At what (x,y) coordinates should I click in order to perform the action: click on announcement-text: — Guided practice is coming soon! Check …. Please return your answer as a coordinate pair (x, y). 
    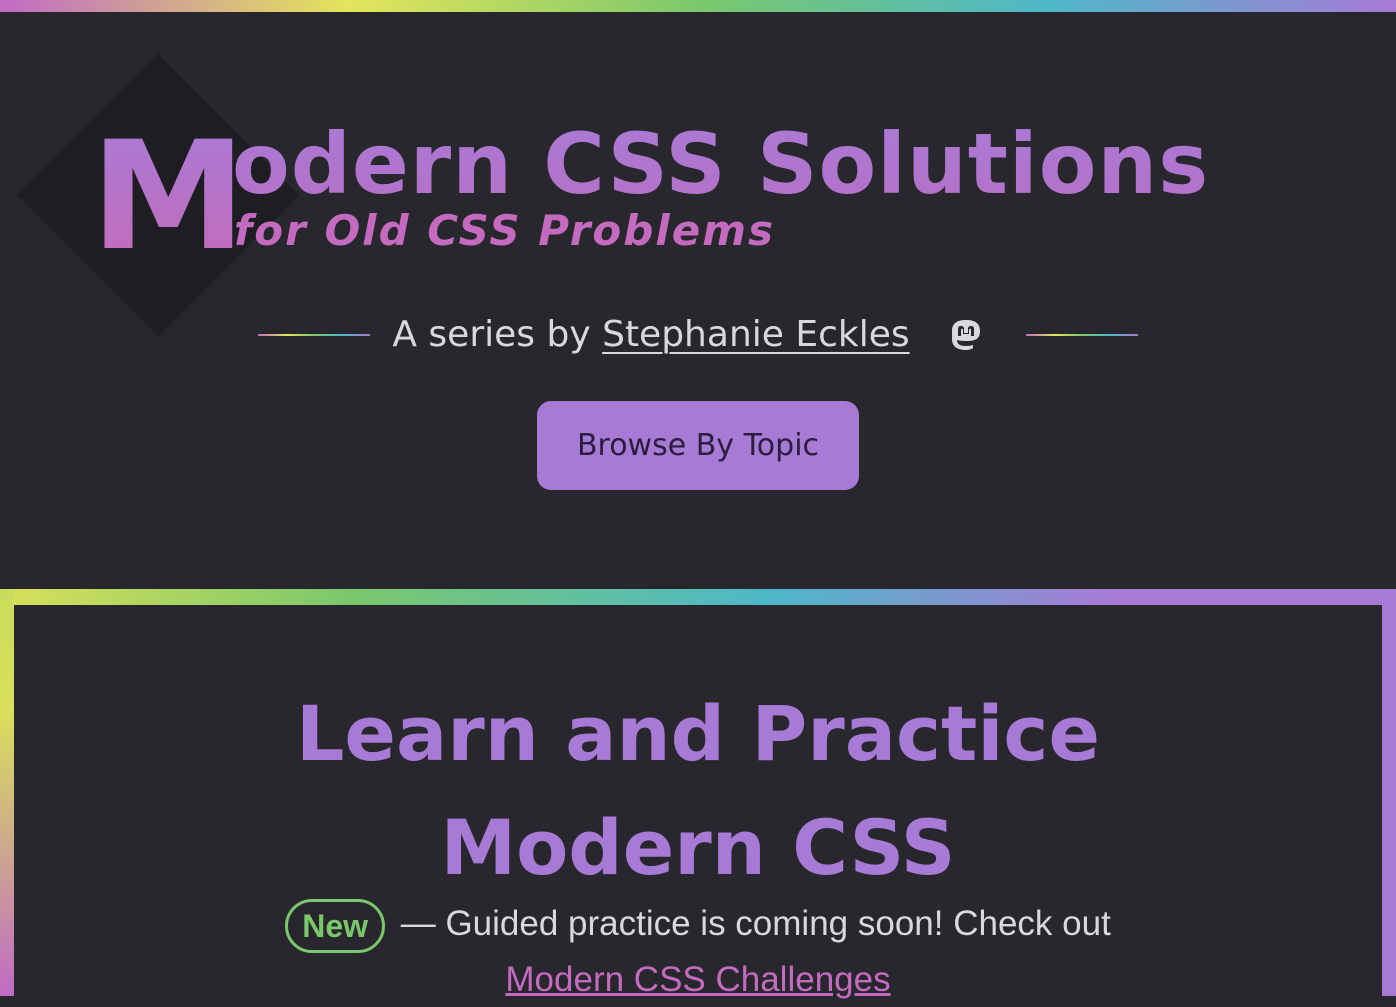
    Looking at the image, I should click on (751, 923).